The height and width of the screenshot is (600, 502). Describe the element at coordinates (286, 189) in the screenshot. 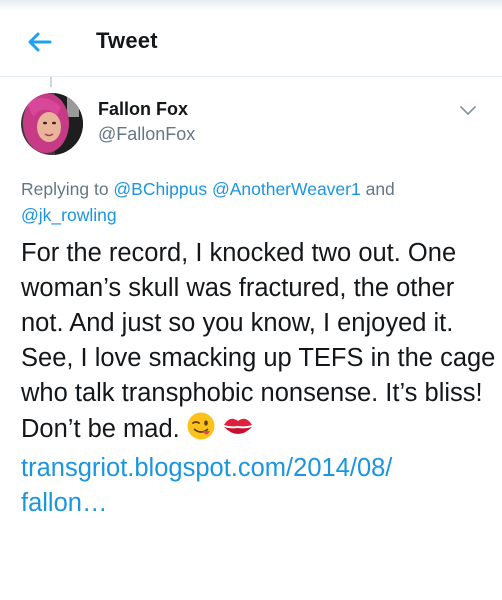

I see `mention-link: @AnotherWeaver1` at that location.